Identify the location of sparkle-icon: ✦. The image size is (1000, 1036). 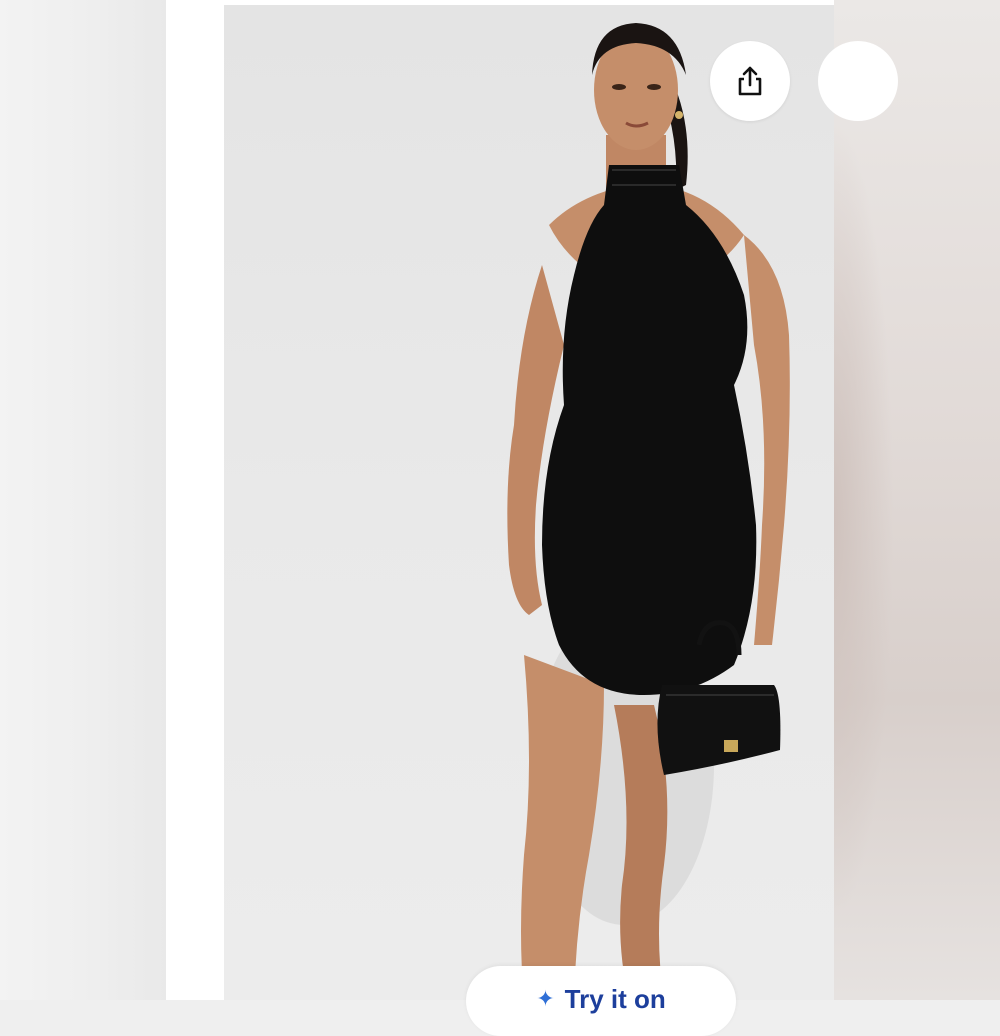
(545, 998).